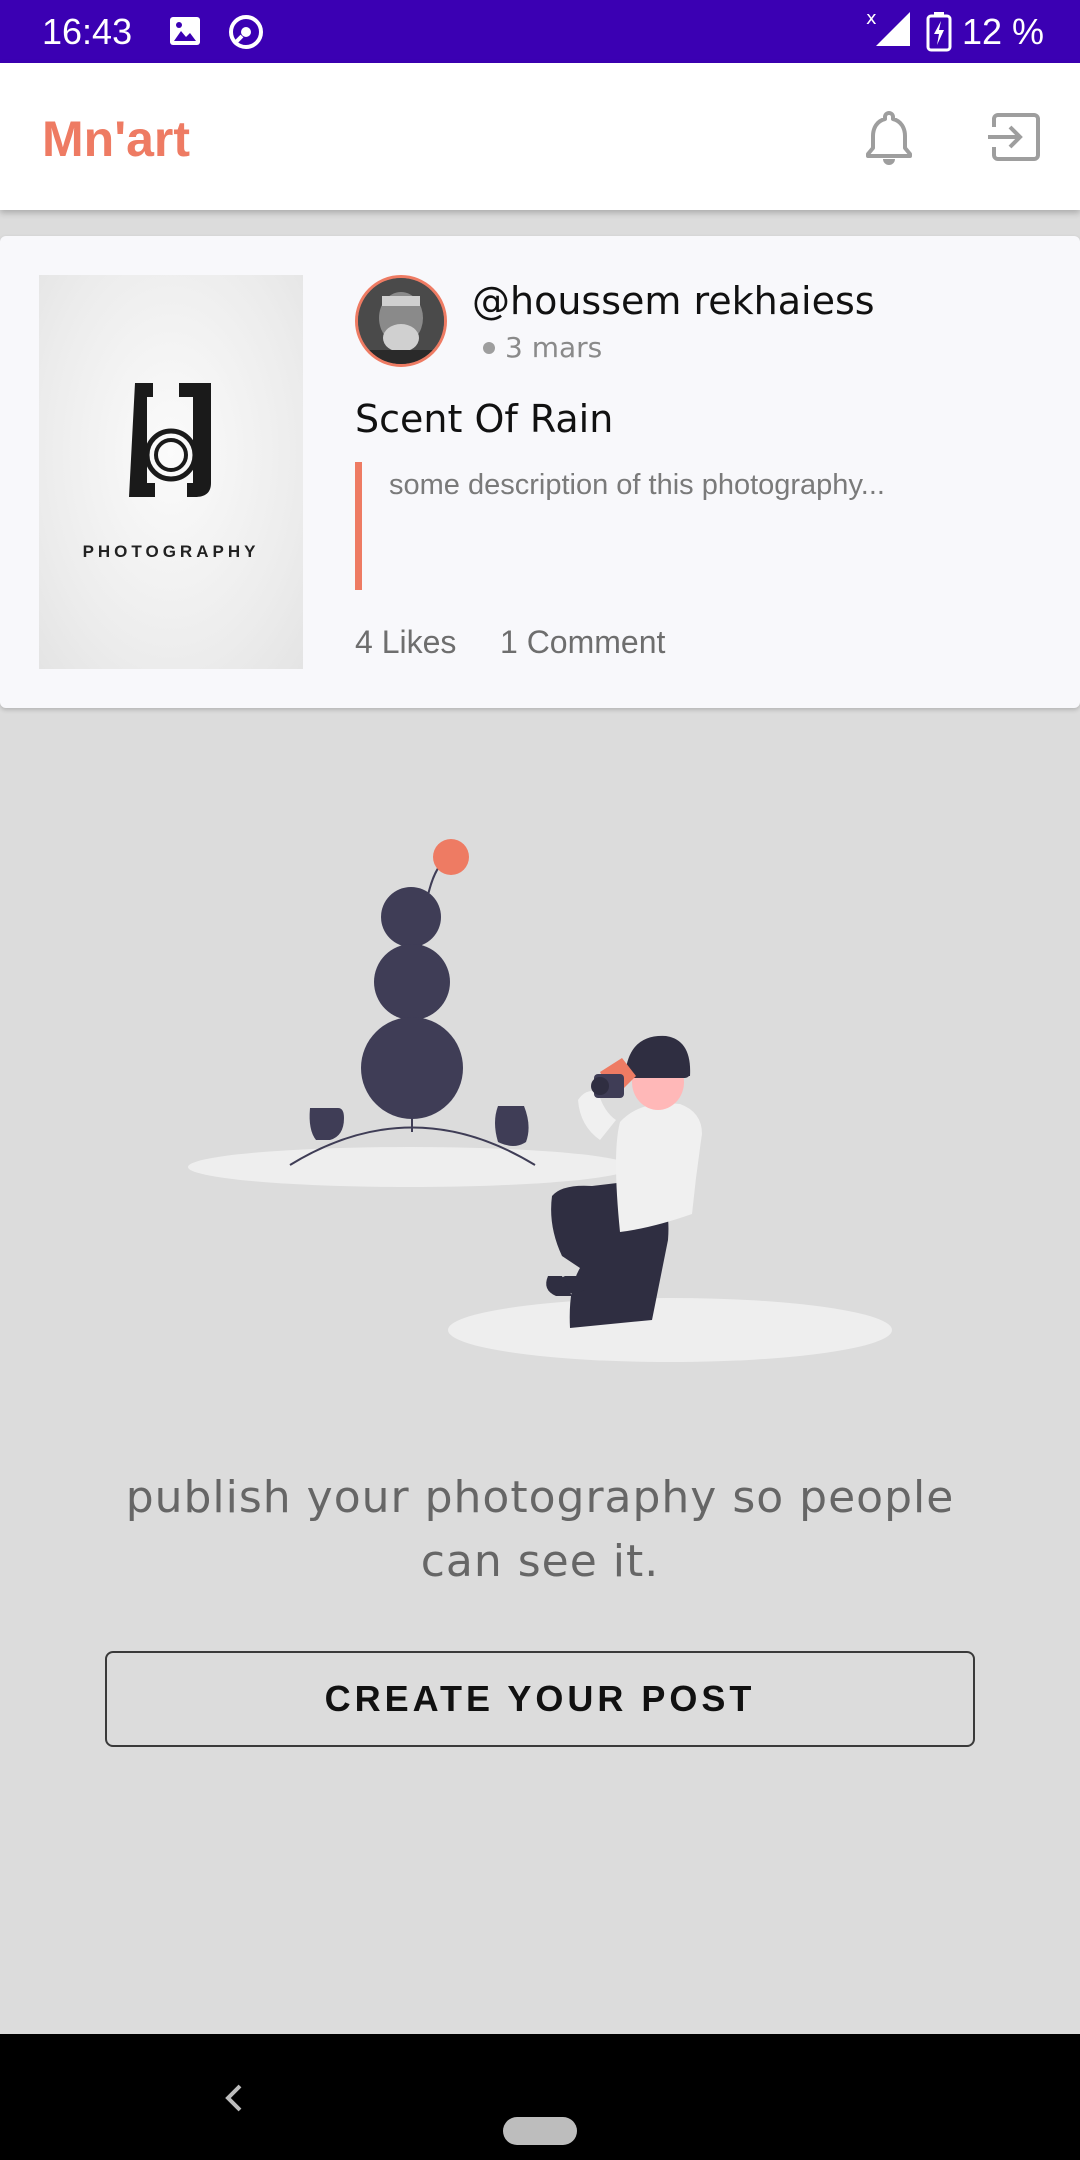 The height and width of the screenshot is (2160, 1080). Describe the element at coordinates (540, 1699) in the screenshot. I see `create-post-button: CREATE YOUR POST` at that location.